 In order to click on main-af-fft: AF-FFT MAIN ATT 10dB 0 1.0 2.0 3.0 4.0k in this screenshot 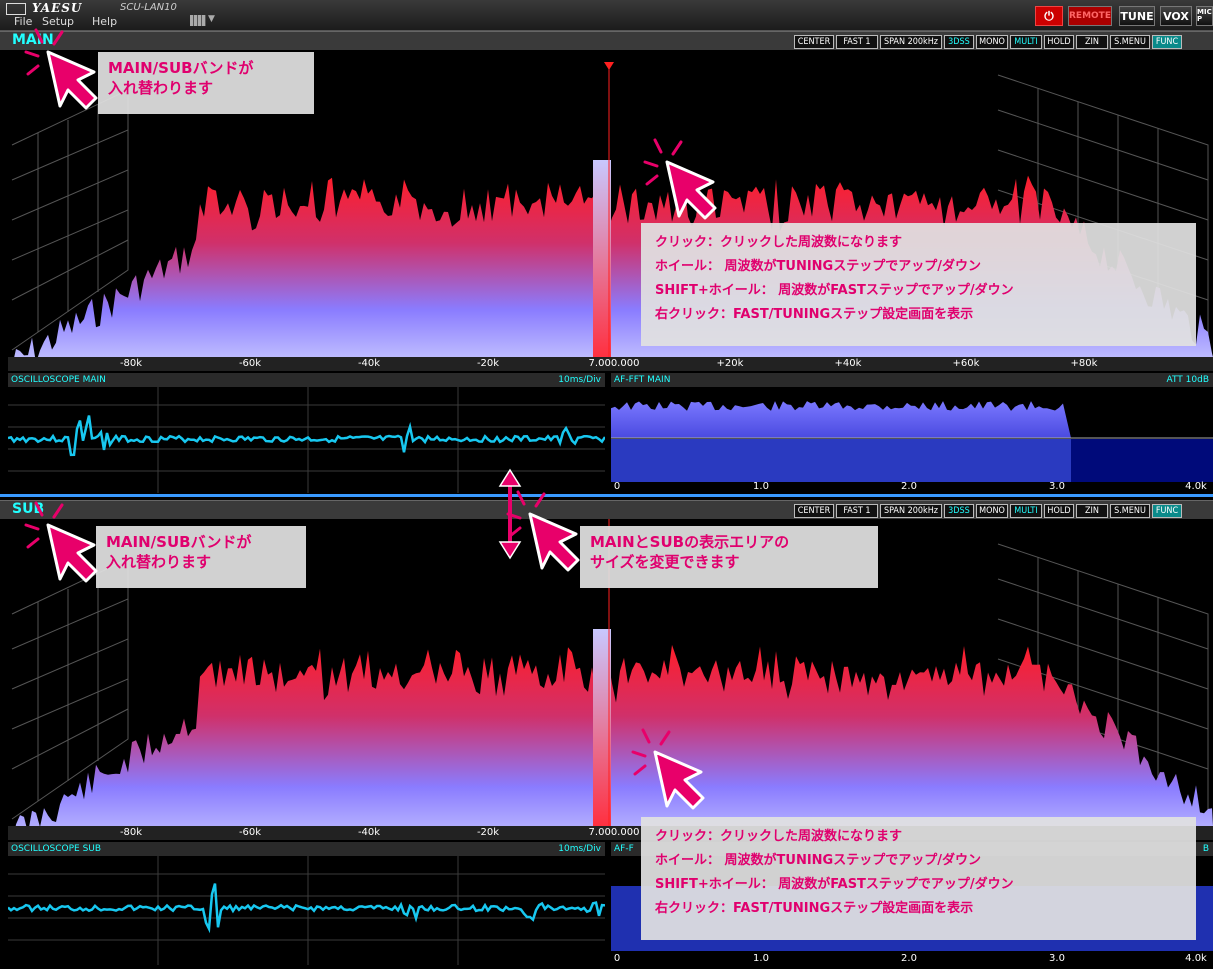, I will do `click(912, 433)`.